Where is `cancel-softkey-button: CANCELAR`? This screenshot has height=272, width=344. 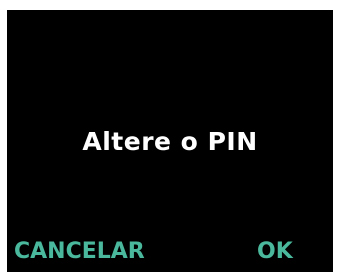
cancel-softkey-button: CANCELAR is located at coordinates (79, 252).